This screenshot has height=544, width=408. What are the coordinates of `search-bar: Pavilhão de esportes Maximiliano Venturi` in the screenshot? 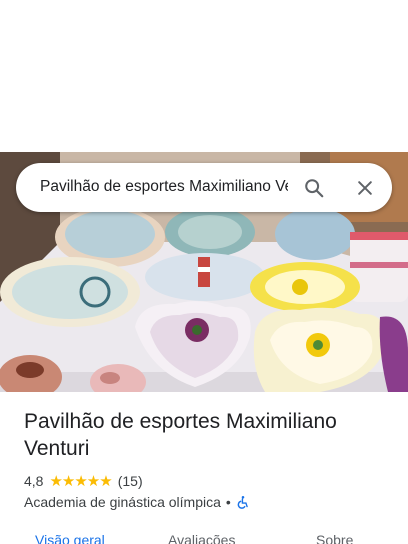 It's located at (204, 187).